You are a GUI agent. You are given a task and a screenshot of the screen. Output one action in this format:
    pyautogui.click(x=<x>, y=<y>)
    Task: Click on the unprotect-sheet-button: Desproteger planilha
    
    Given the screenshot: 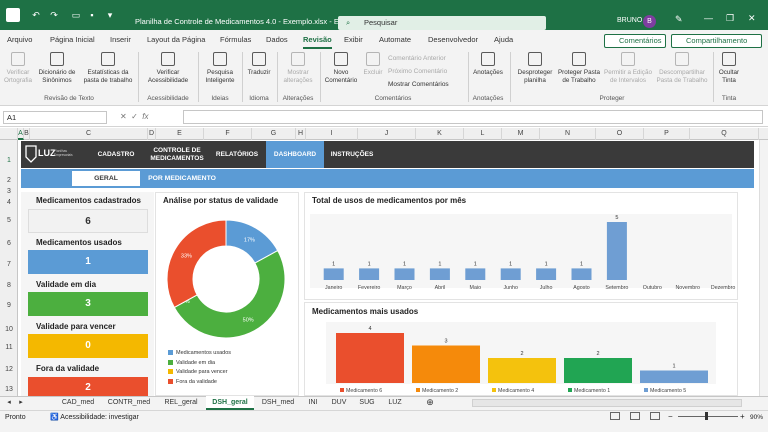 What is the action you would take?
    pyautogui.click(x=535, y=73)
    